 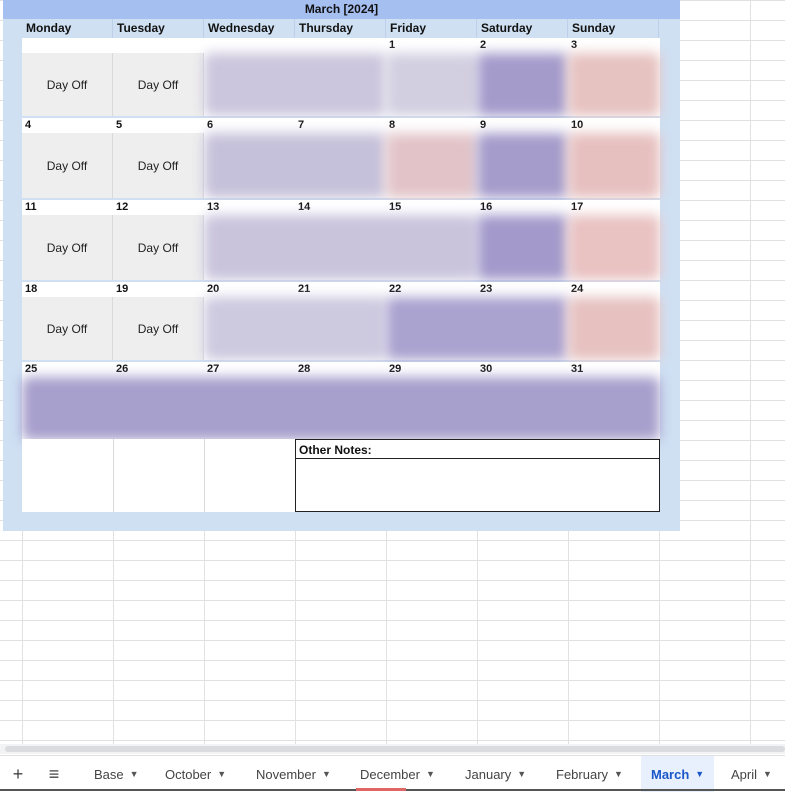 I want to click on notes-area: Other Notes:, so click(x=341, y=475).